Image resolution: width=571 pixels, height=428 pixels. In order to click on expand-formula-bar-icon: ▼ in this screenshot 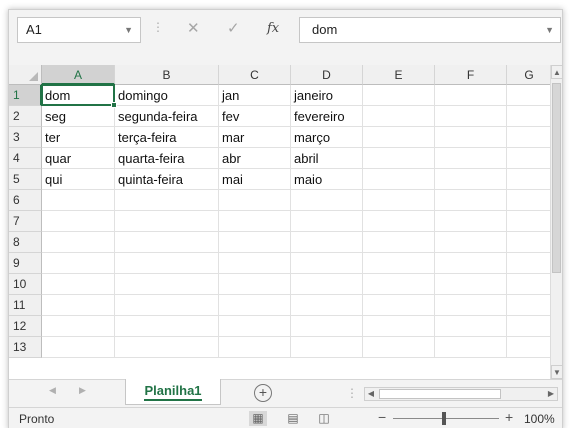, I will do `click(549, 30)`.